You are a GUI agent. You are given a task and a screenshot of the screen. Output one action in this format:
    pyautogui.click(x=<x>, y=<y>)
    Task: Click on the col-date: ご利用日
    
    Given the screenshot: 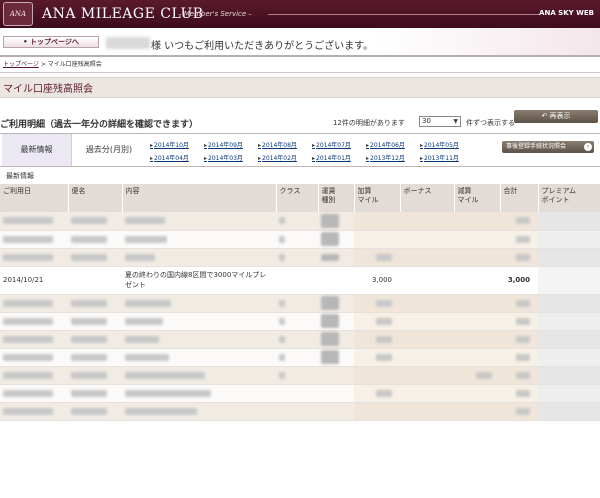 What is the action you would take?
    pyautogui.click(x=34, y=198)
    